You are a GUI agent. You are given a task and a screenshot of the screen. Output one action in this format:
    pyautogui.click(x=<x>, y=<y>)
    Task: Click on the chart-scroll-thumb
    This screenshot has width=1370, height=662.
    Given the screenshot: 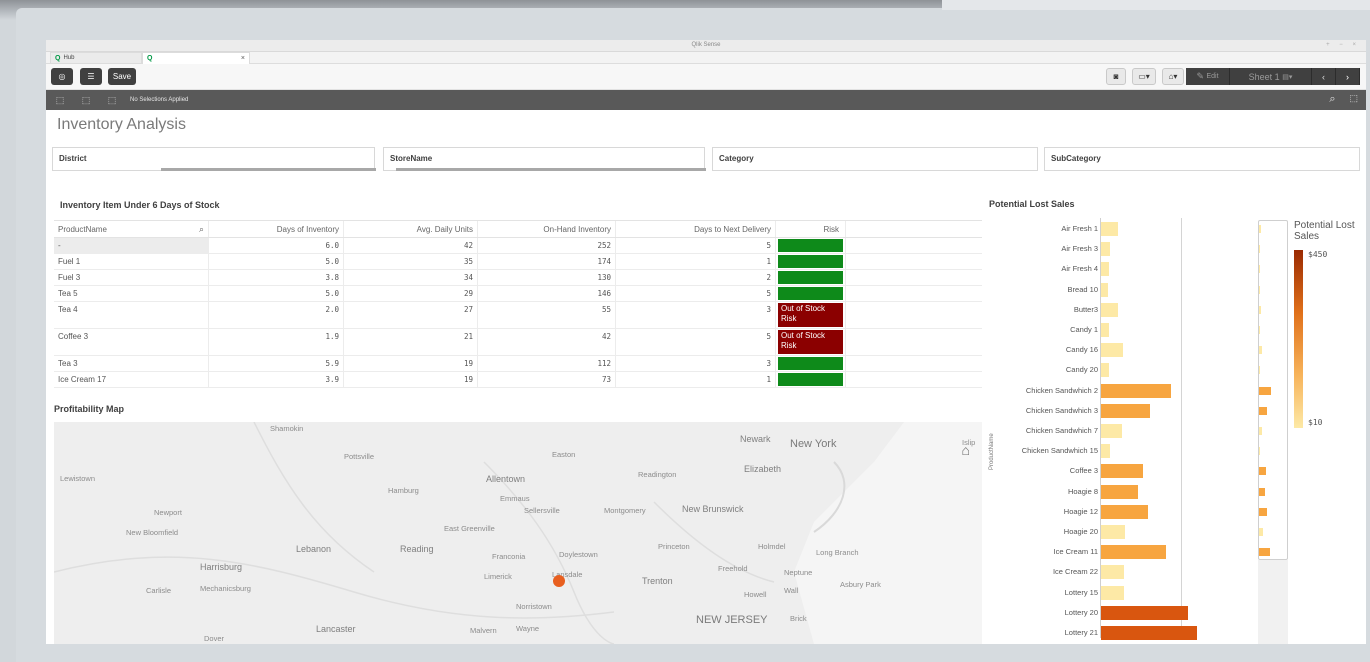 What is the action you would take?
    pyautogui.click(x=1273, y=390)
    